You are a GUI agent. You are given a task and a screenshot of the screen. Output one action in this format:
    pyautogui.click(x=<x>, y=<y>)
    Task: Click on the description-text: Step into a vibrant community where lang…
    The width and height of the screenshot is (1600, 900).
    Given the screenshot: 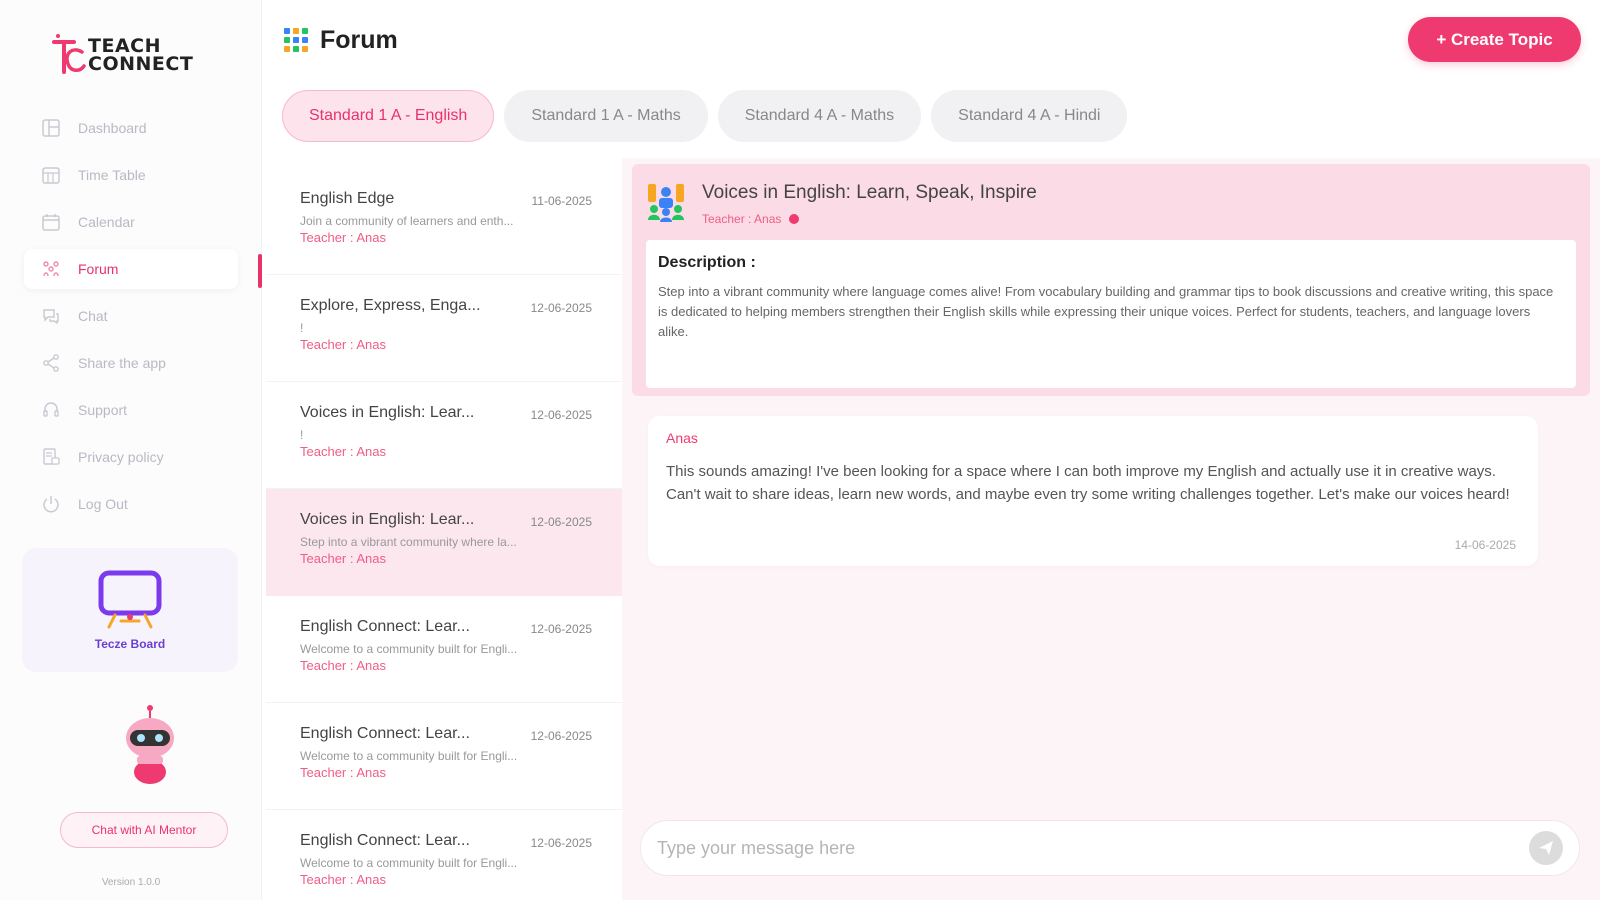 What is the action you would take?
    pyautogui.click(x=1106, y=311)
    